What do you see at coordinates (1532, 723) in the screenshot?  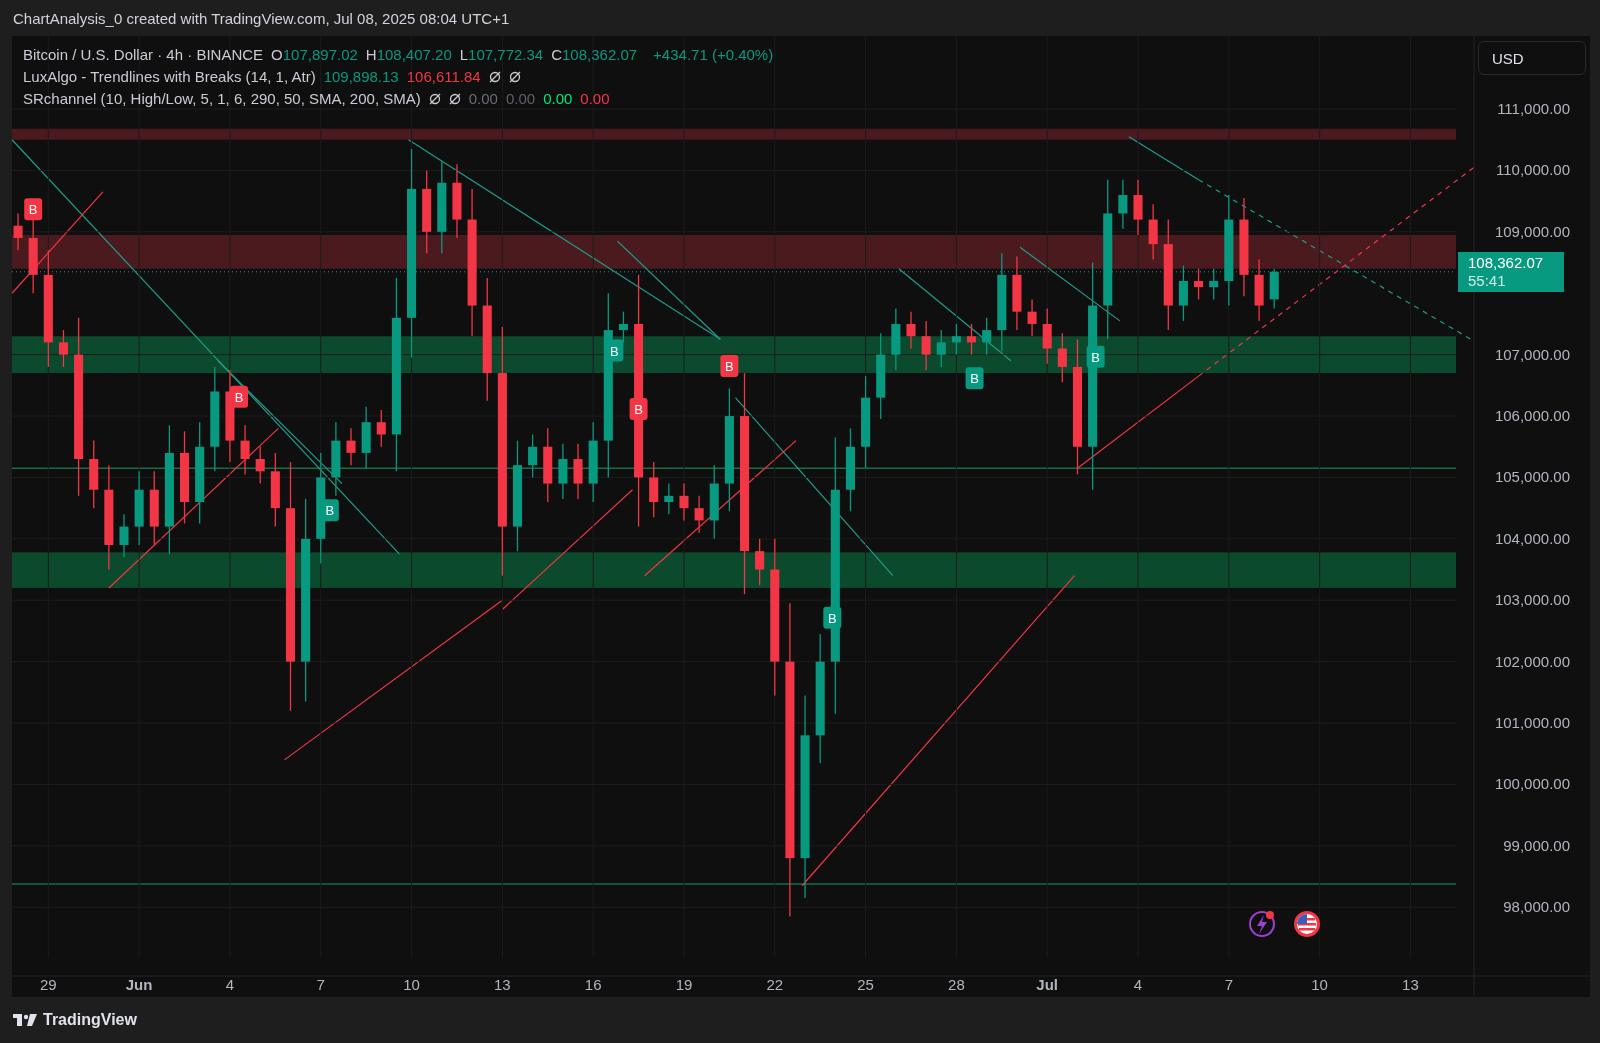 I see `price-axis-label: 101,000.00` at bounding box center [1532, 723].